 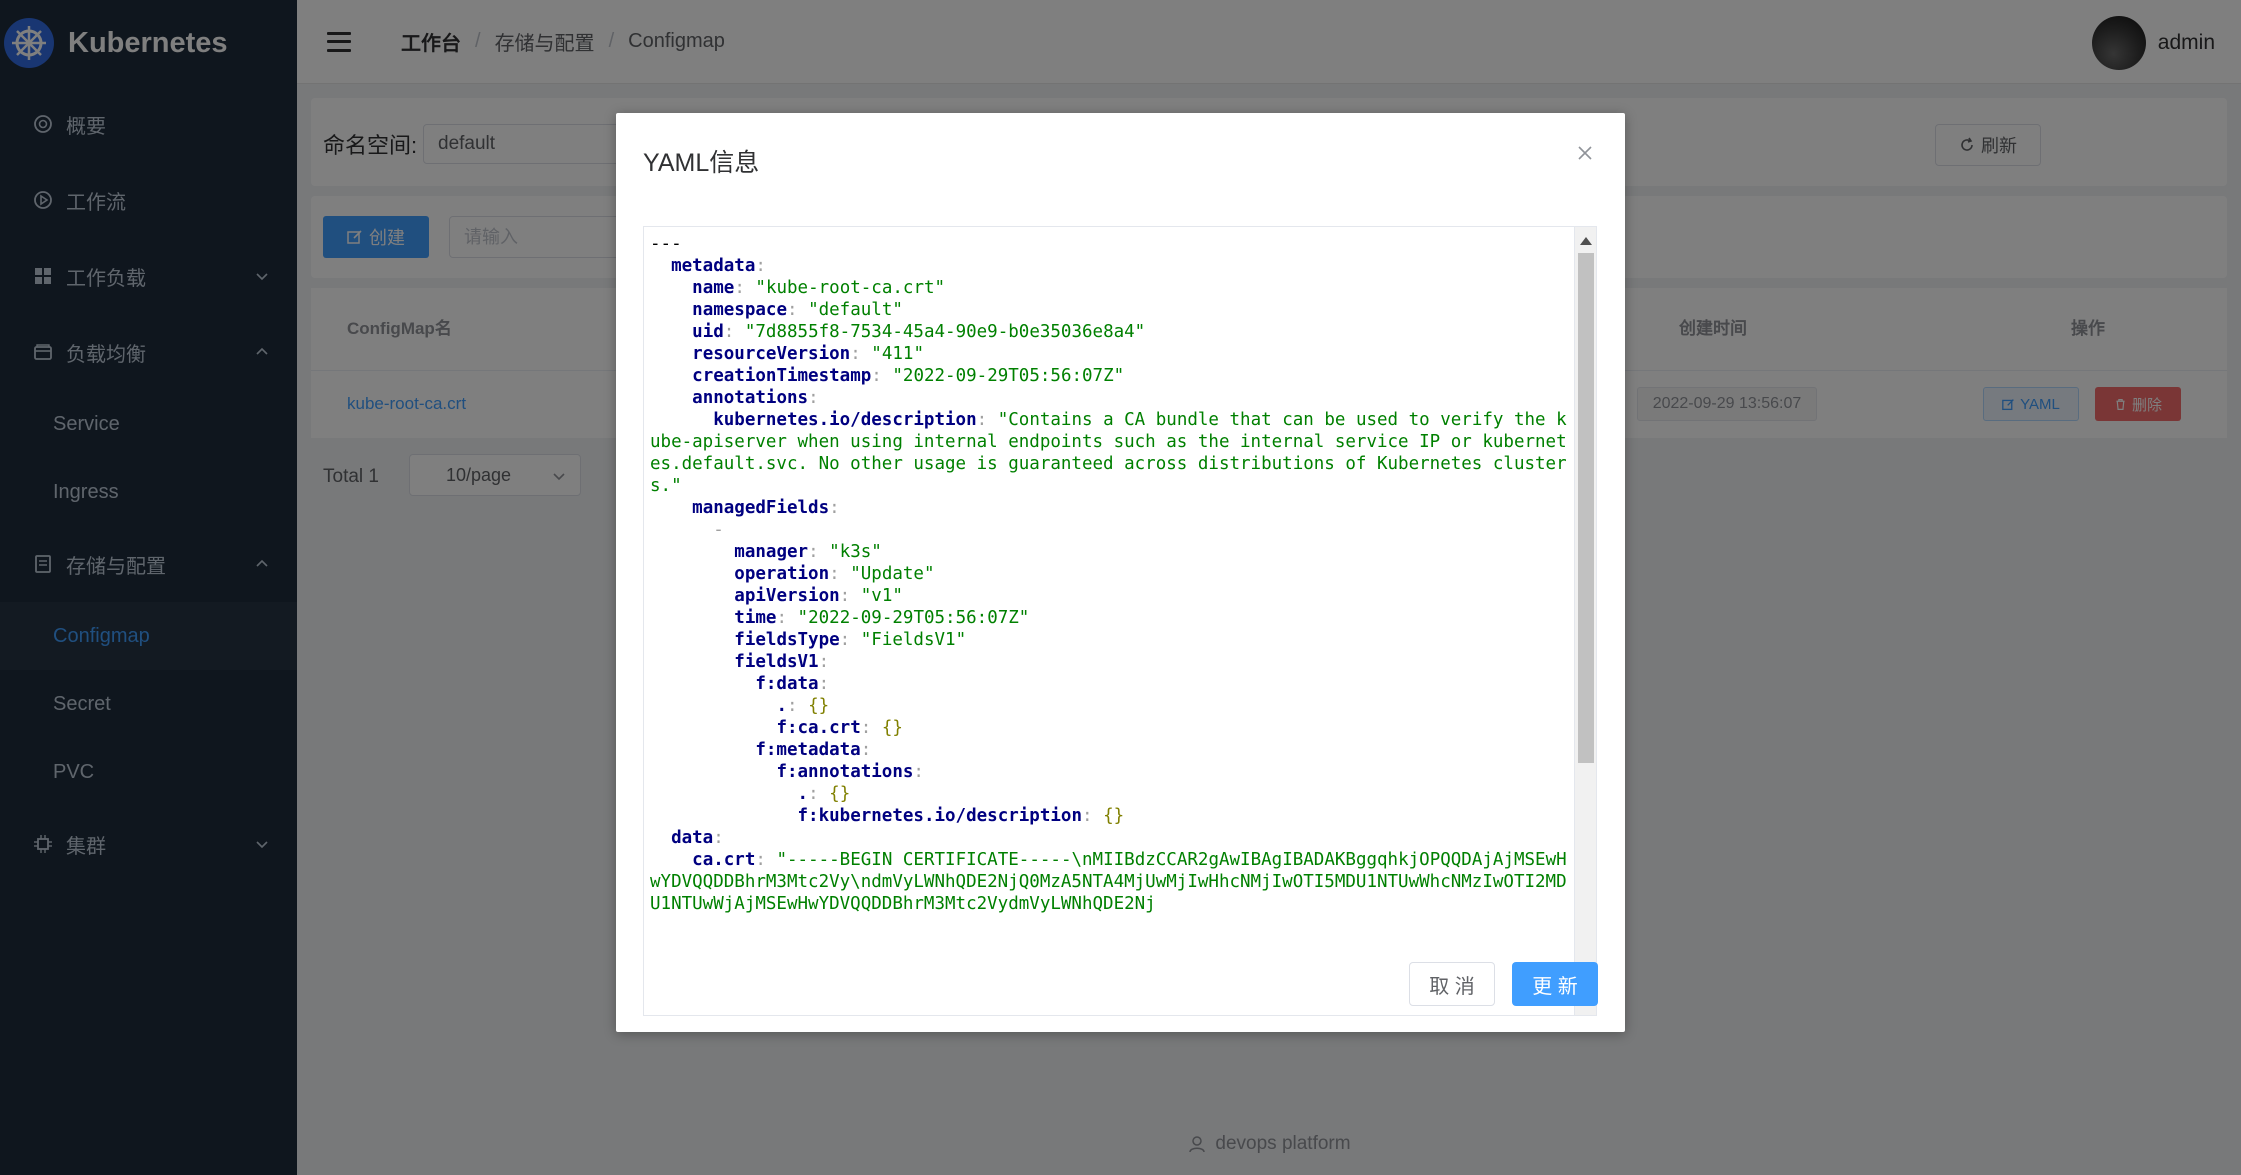 I want to click on cancel-button: 取 消, so click(x=1452, y=984).